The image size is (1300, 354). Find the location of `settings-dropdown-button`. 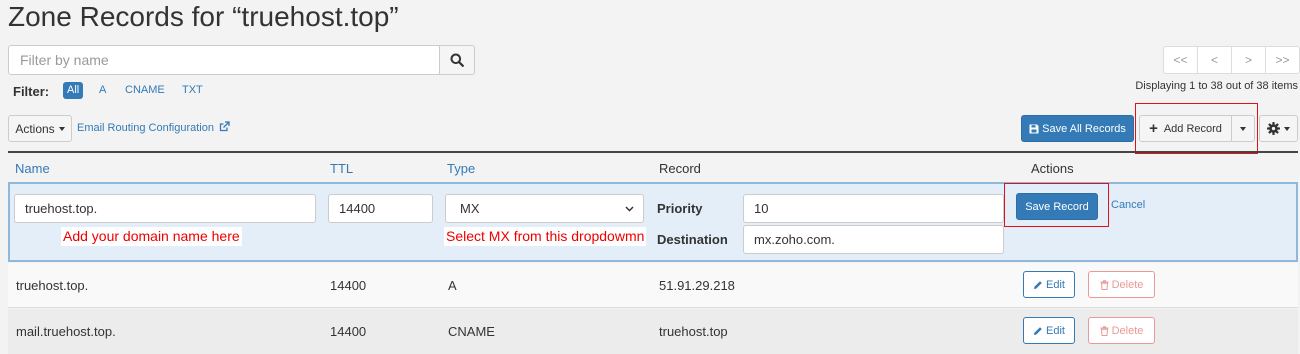

settings-dropdown-button is located at coordinates (1278, 128).